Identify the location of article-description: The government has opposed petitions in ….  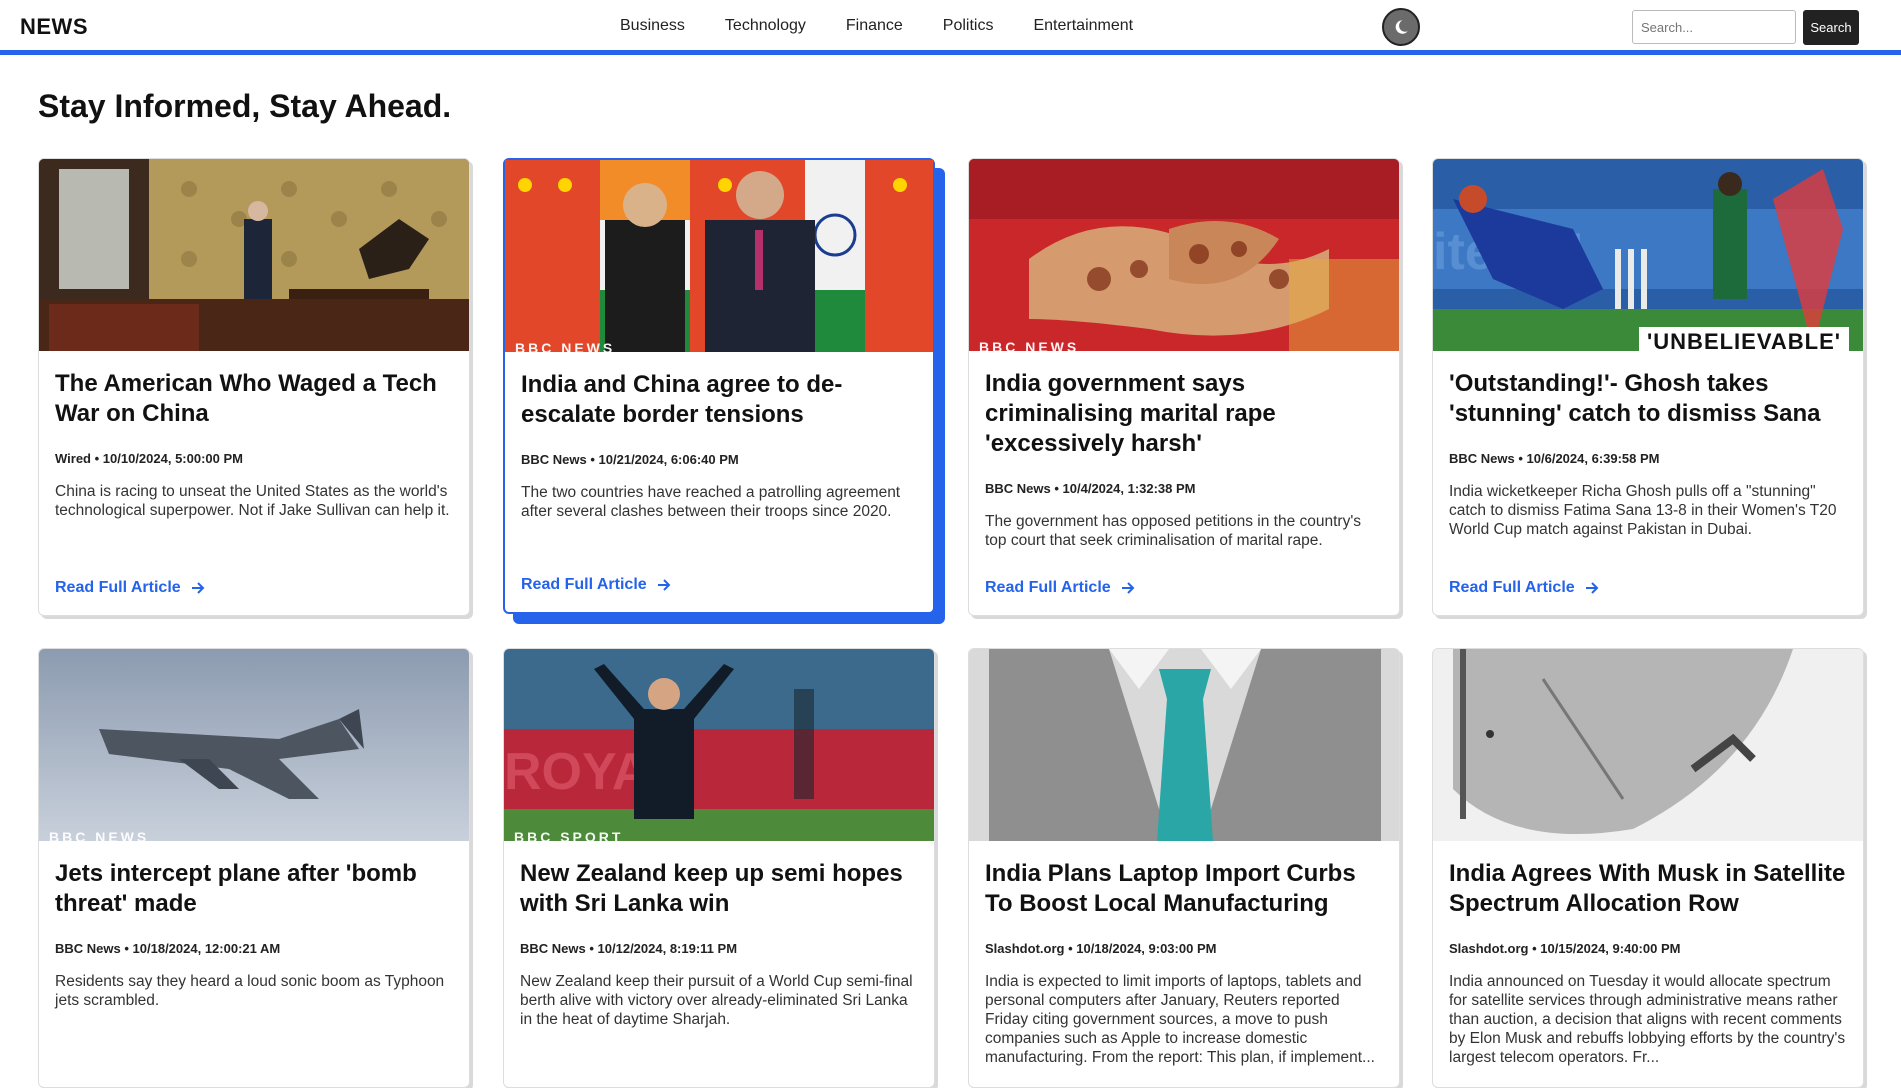
(1173, 531).